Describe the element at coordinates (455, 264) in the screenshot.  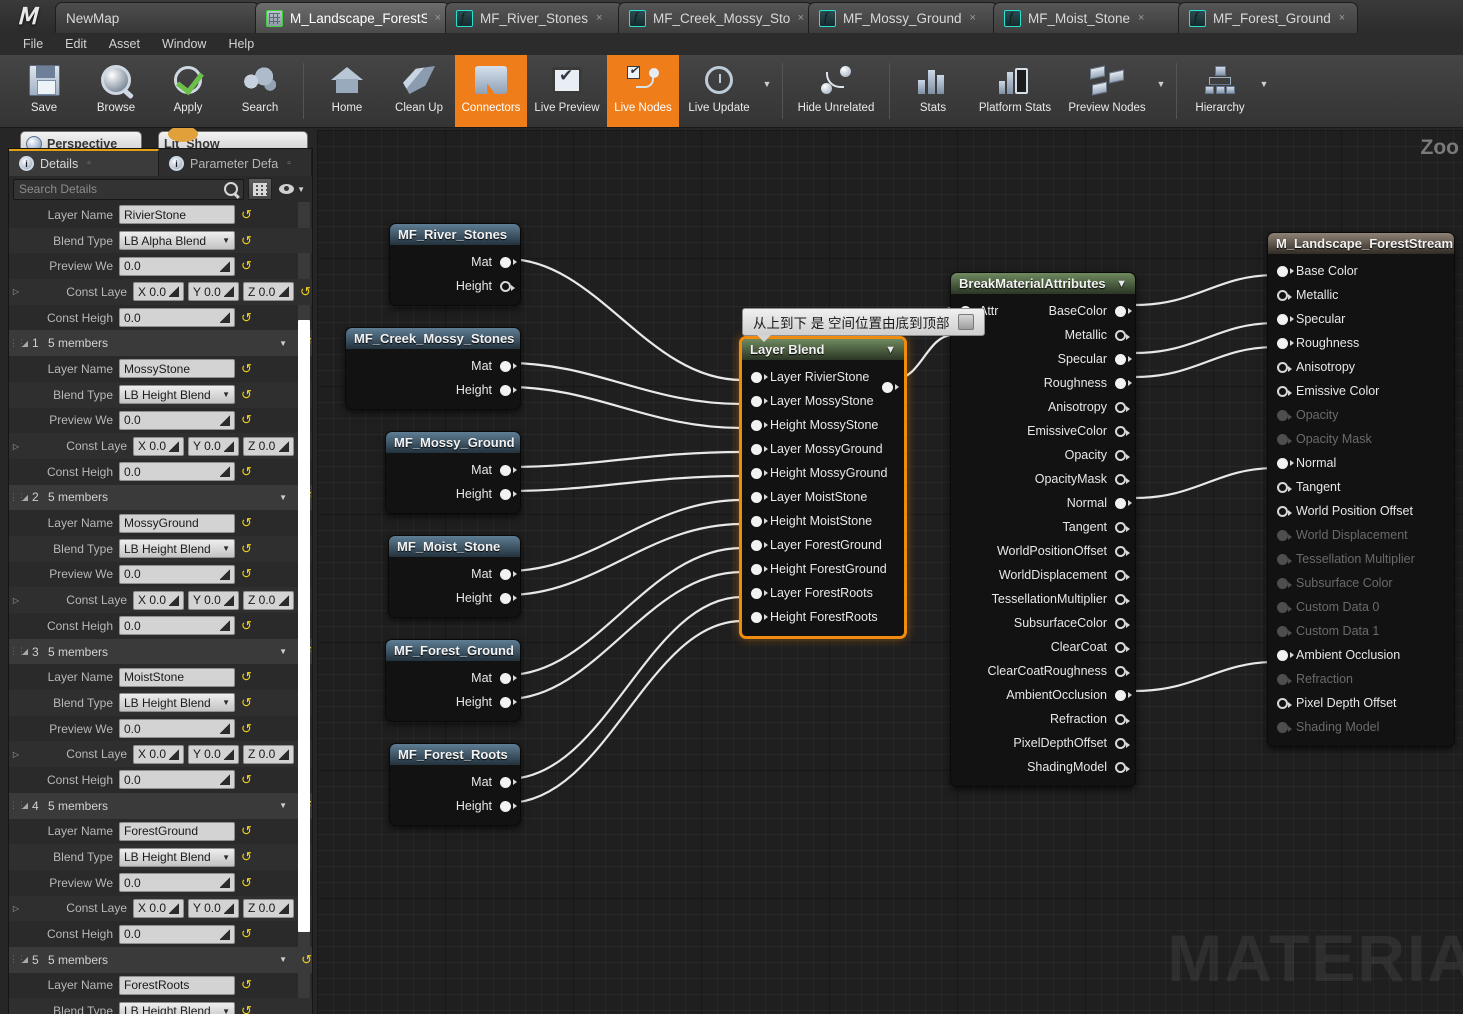
I see `node-mf-river-stones: MF_River_Stones Mat Height` at that location.